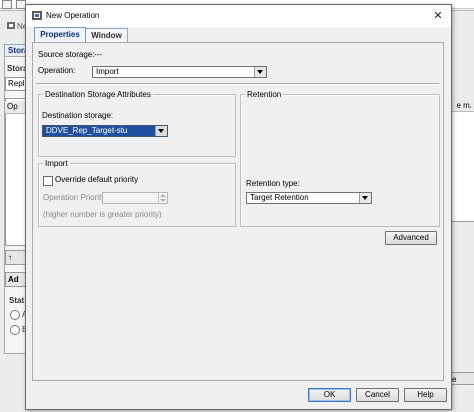 Image resolution: width=474 pixels, height=412 pixels. What do you see at coordinates (57, 70) in the screenshot?
I see `operation-label: Operation:` at bounding box center [57, 70].